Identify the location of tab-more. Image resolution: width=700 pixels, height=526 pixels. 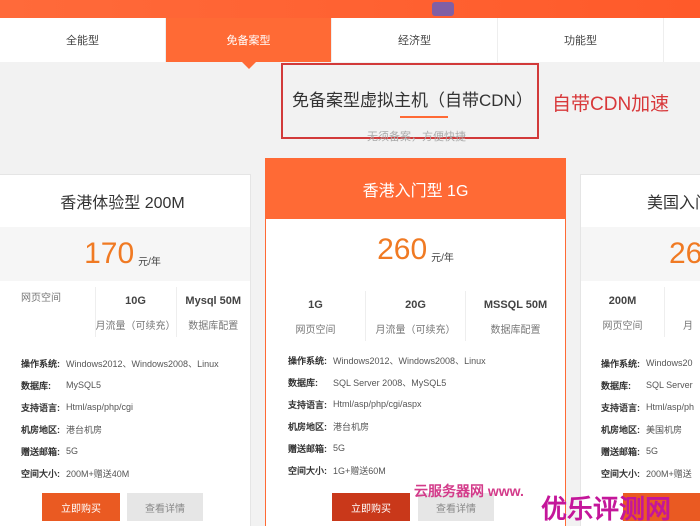
(682, 40).